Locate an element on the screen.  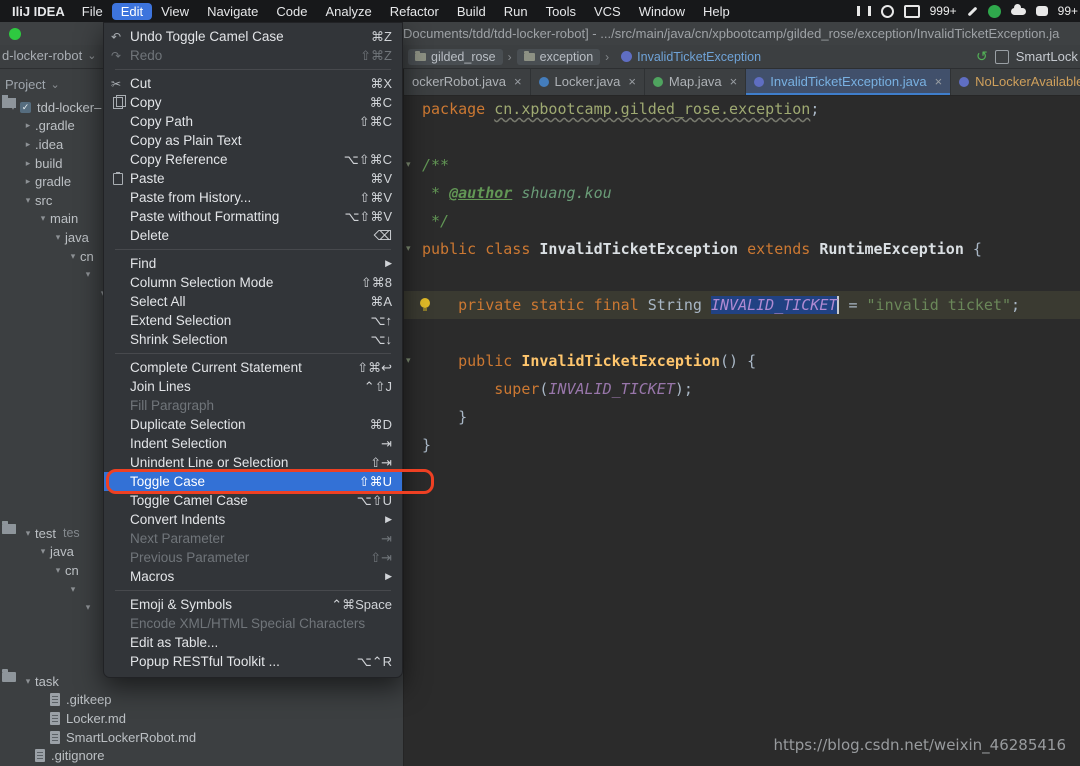
tree-item-locker-md: Locker.md is located at coordinates (201, 718).